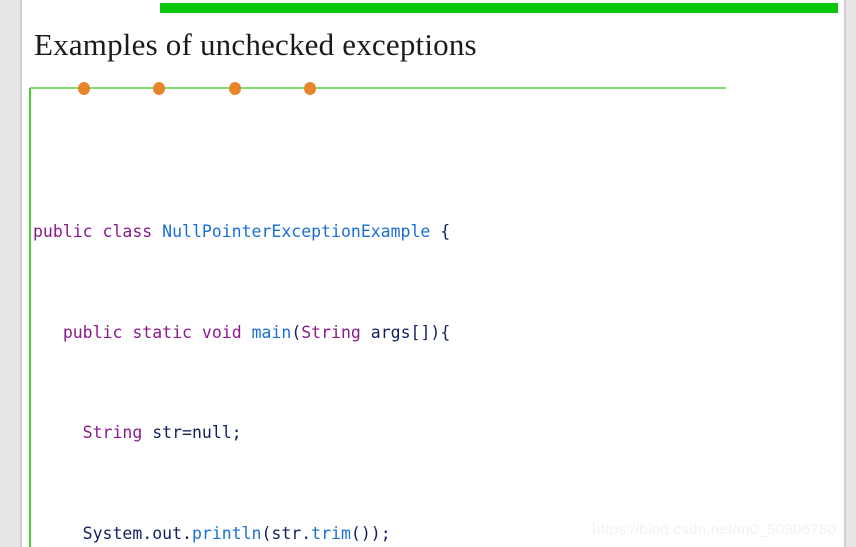  Describe the element at coordinates (98, 231) in the screenshot. I see `code-token-keyword: public class` at that location.